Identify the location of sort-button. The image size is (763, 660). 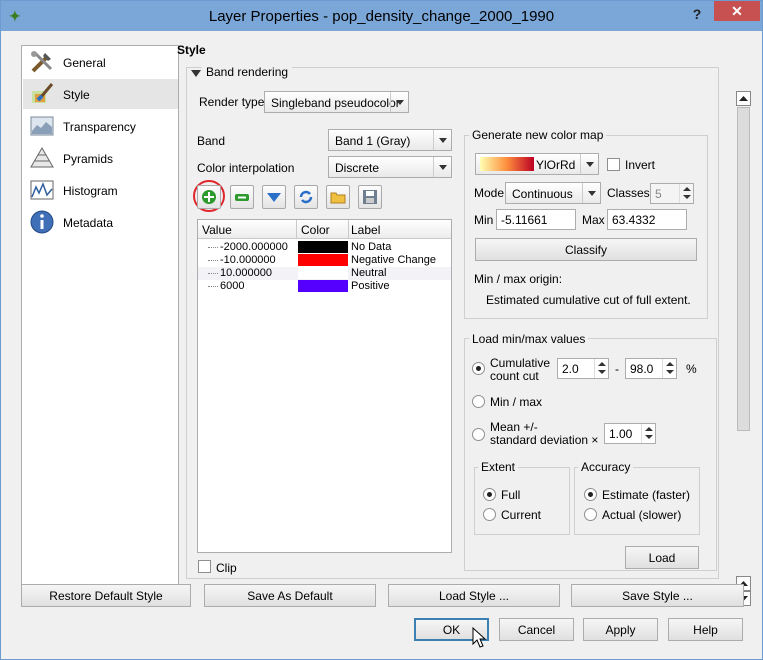
(274, 197).